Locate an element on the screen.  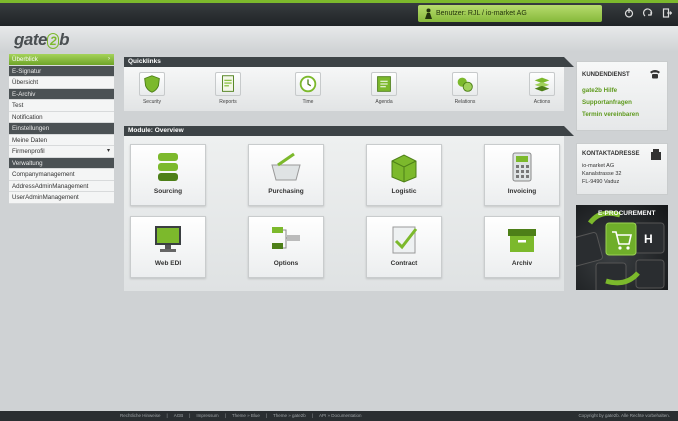
footer-link: API » Documentation is located at coordinates (340, 415).